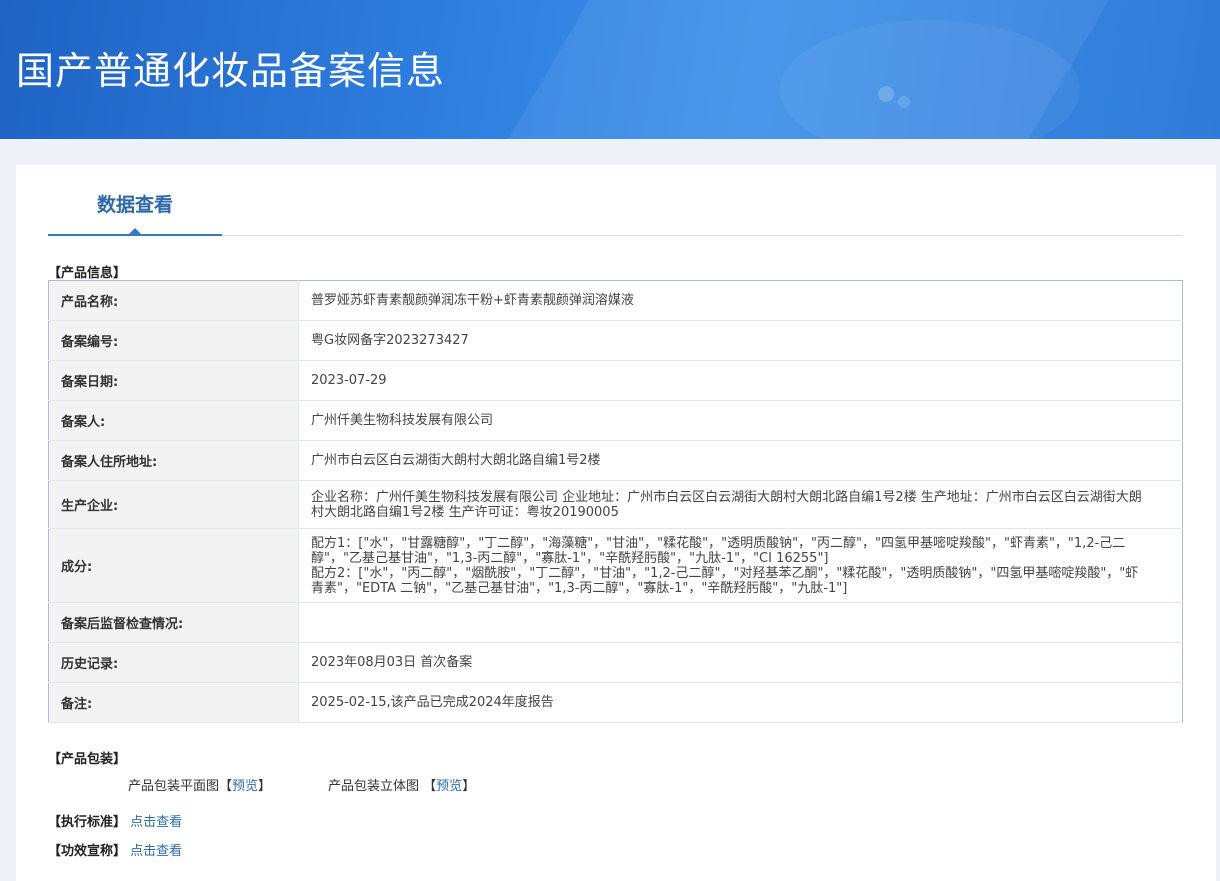 This screenshot has height=881, width=1220. Describe the element at coordinates (173, 702) in the screenshot. I see `row-key-remarks: 备注:` at that location.